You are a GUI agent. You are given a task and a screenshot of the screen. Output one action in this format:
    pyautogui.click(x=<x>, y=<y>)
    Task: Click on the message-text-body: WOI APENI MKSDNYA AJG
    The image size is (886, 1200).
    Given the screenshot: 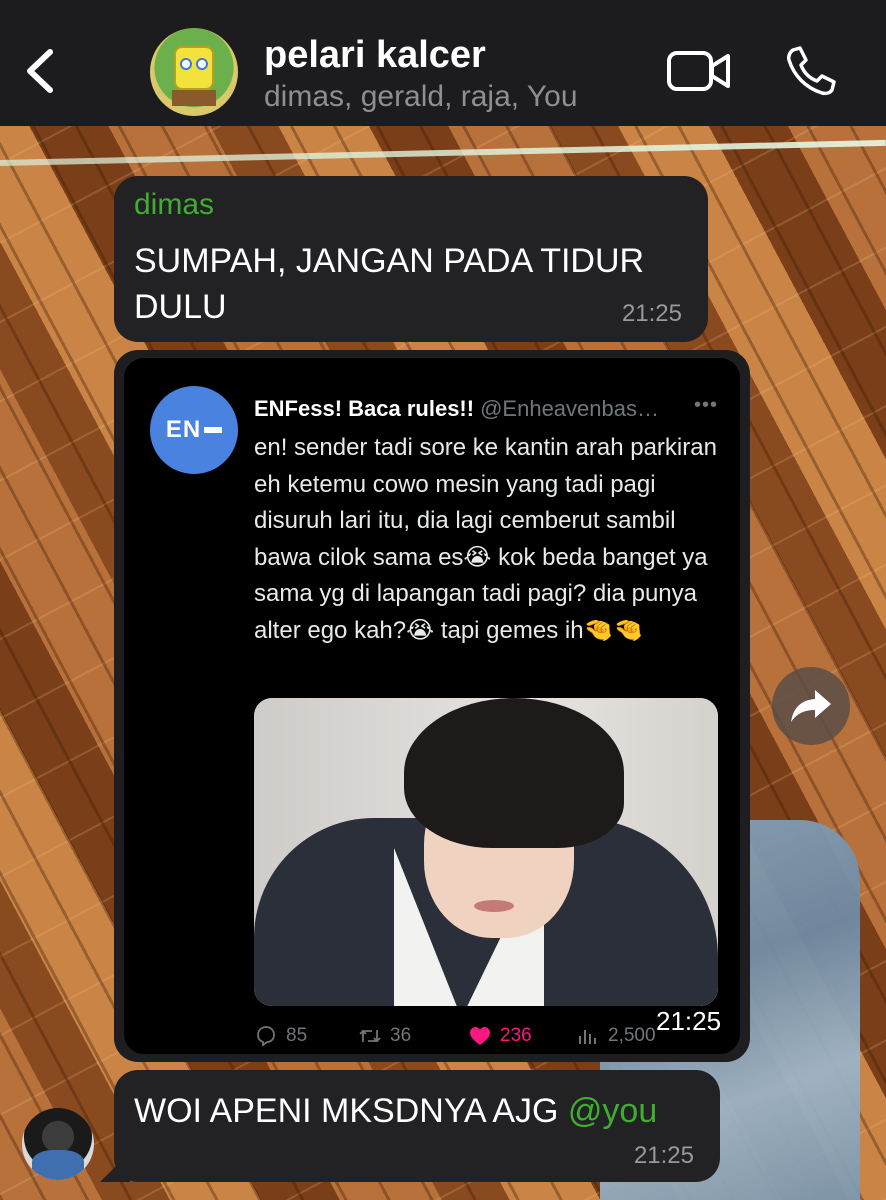 What is the action you would take?
    pyautogui.click(x=351, y=1111)
    